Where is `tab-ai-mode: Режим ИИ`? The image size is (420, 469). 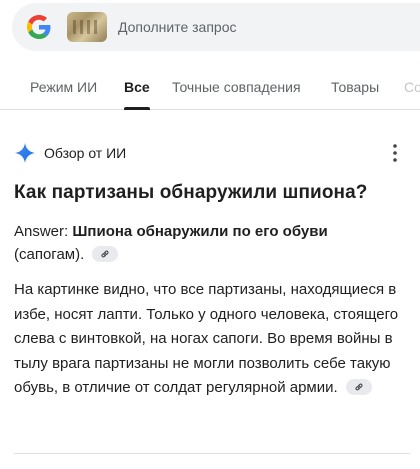
tab-ai-mode: Режим ИИ is located at coordinates (63, 87).